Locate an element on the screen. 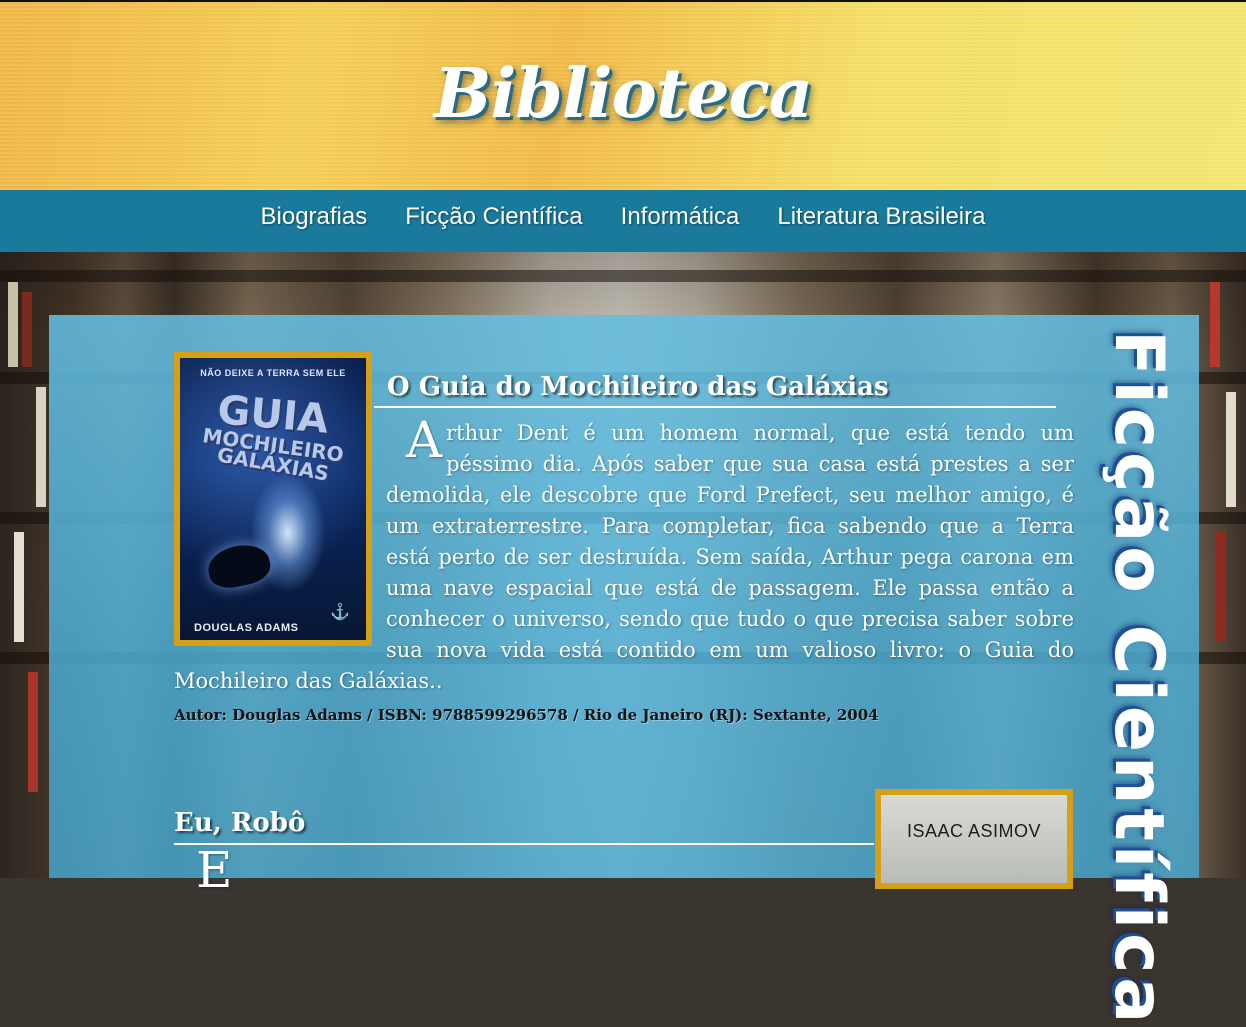  cover-author: ISAAC ASIMOV is located at coordinates (974, 831).